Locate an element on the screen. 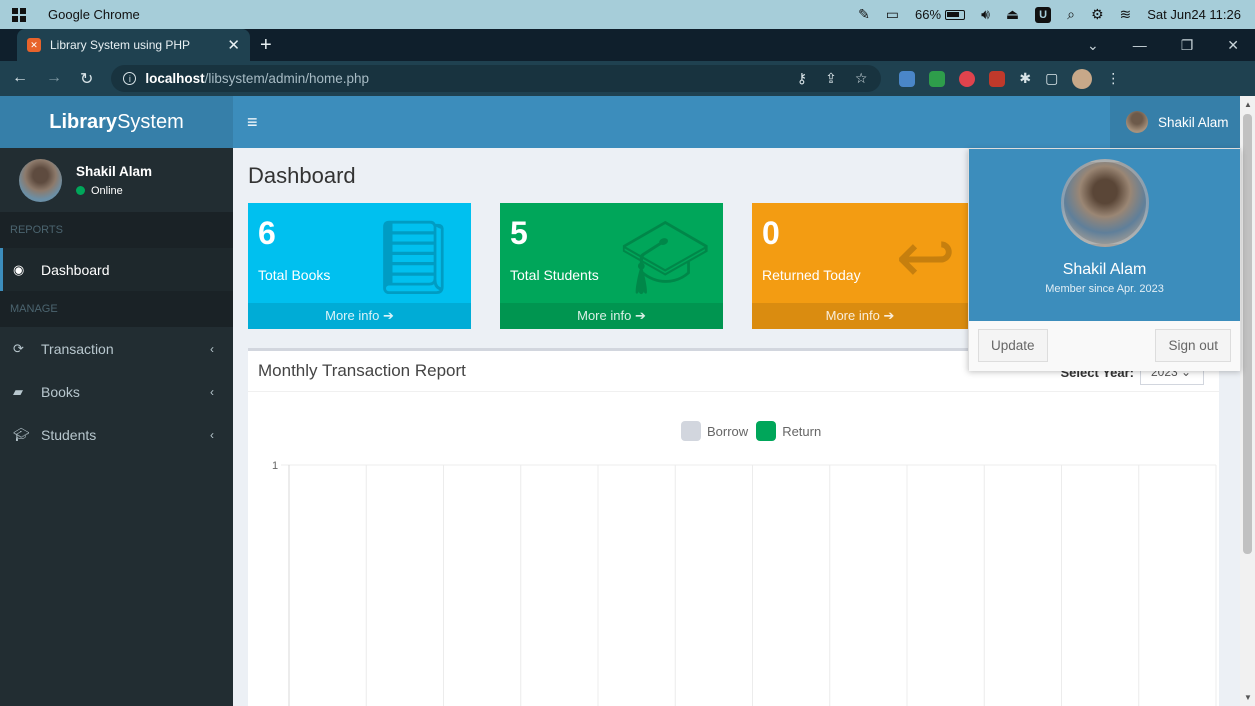  hammer-extension-icon is located at coordinates (997, 78).